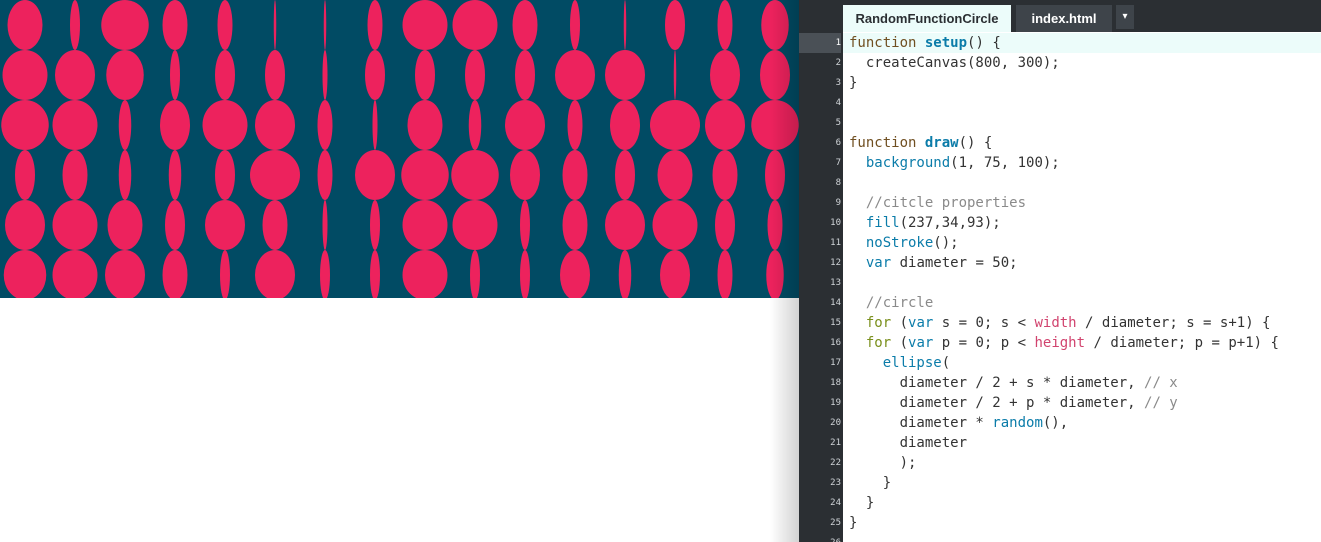  Describe the element at coordinates (1085, 263) in the screenshot. I see `code-line: var diameter = 50;` at that location.